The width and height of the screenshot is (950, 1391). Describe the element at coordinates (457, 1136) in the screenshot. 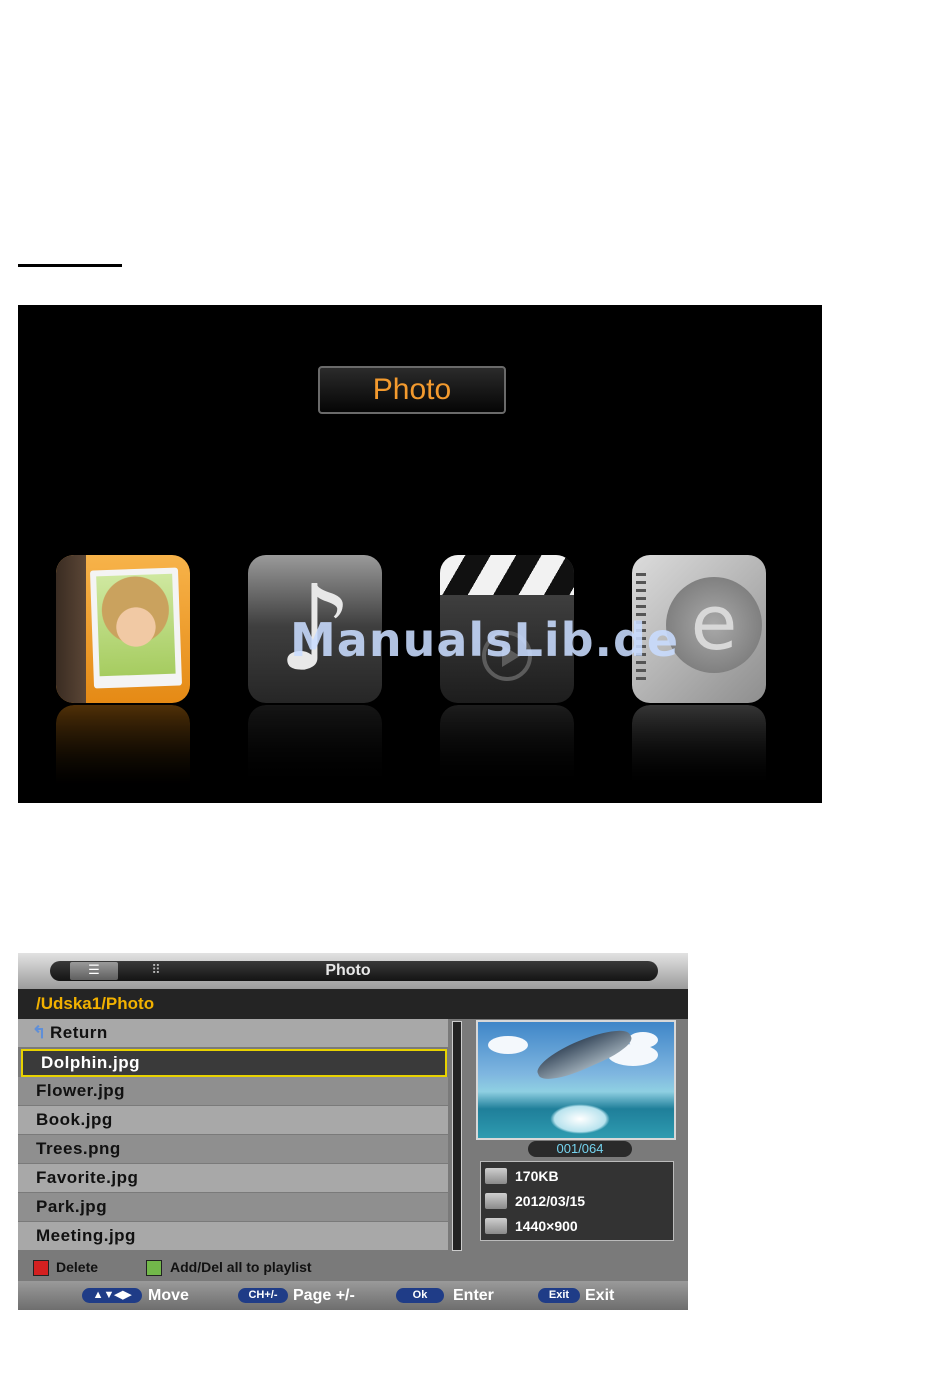

I see `scrollbar` at that location.